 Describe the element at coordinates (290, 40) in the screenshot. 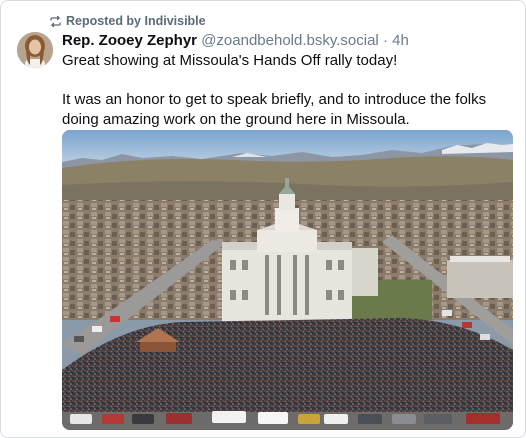

I see `author-handle: @zoandbehold.bsky.social` at that location.